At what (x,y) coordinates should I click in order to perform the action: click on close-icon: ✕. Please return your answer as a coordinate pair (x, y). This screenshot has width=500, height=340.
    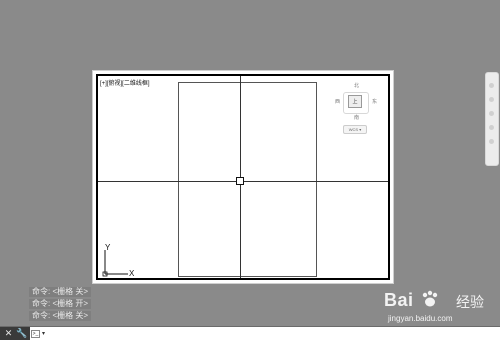
    Looking at the image, I should click on (8, 333).